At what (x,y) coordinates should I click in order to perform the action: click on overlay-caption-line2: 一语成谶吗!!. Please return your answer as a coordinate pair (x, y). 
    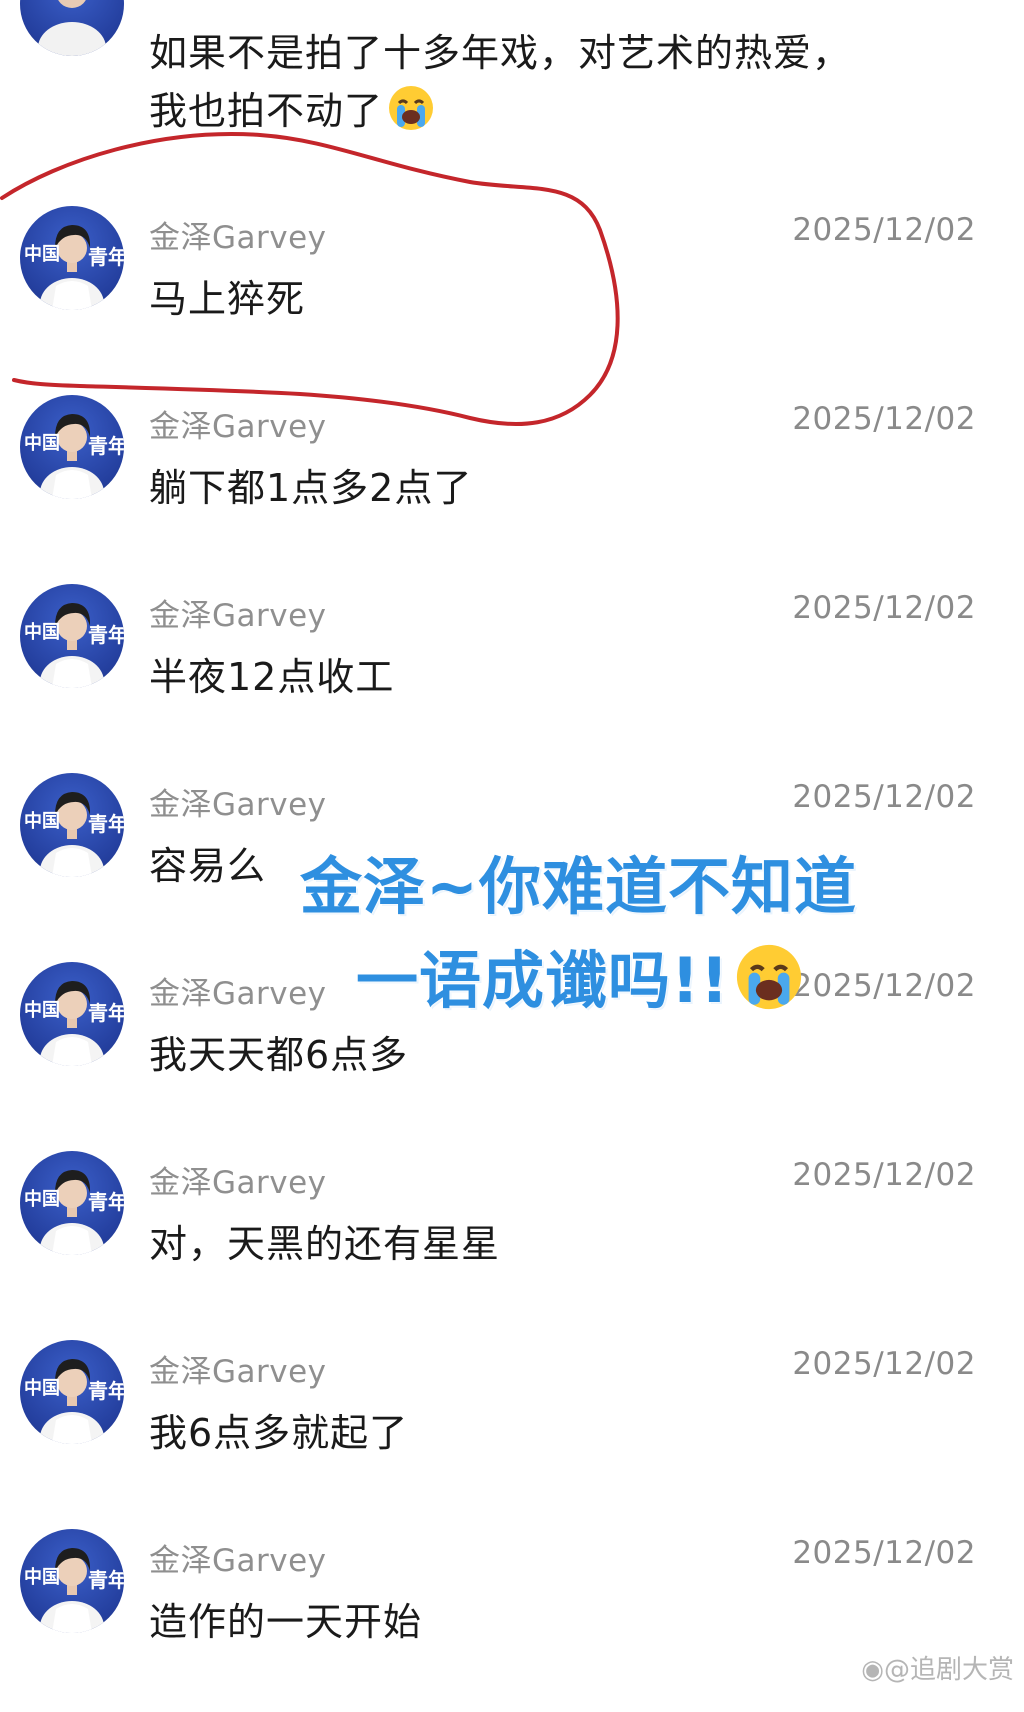
    Looking at the image, I should click on (580, 975).